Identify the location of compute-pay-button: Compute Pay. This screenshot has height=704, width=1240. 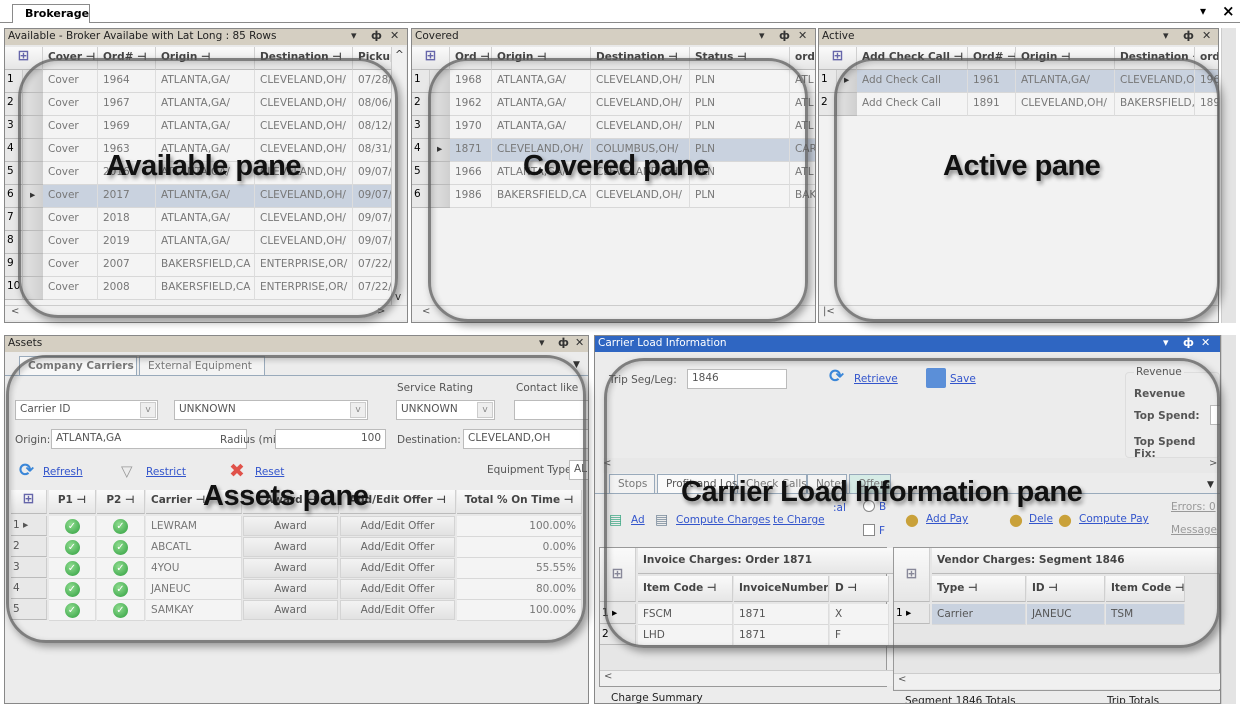
(1114, 519).